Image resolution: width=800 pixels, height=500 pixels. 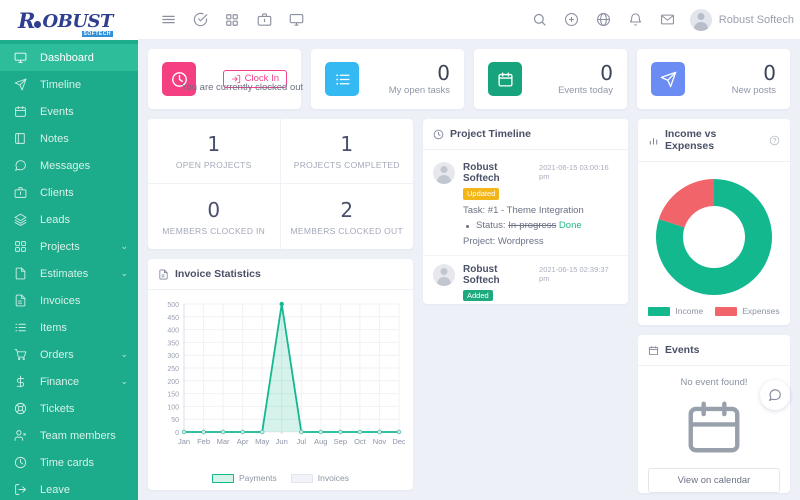 I want to click on sidebar-item-leads: Leads, so click(x=69, y=219).